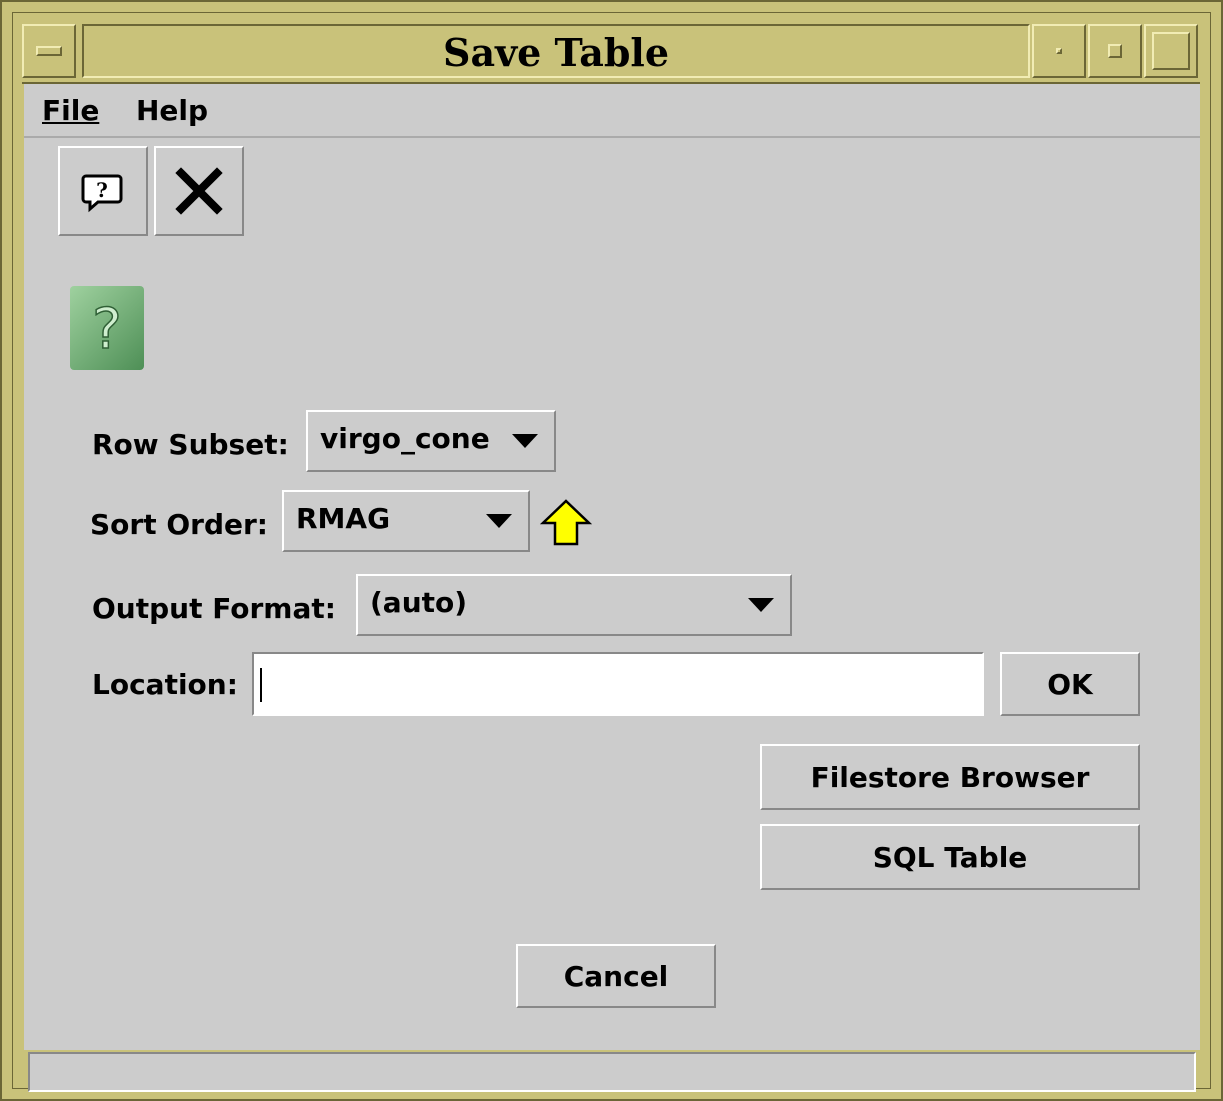 Image resolution: width=1223 pixels, height=1101 pixels. Describe the element at coordinates (419, 602) in the screenshot. I see `output-format-value: (auto)` at that location.